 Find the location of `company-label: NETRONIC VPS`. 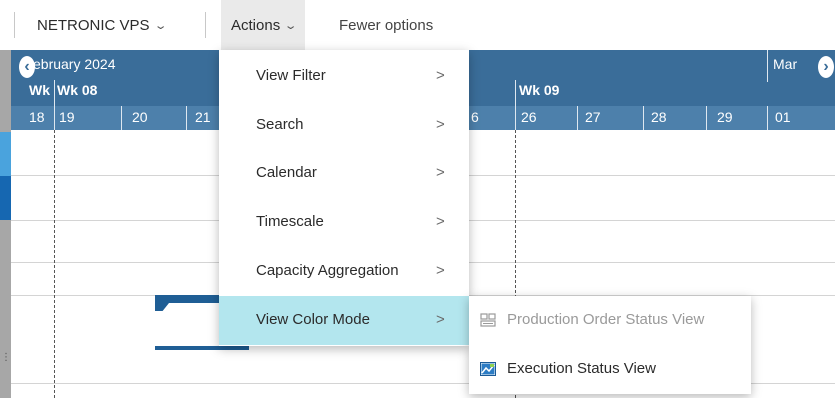

company-label: NETRONIC VPS is located at coordinates (93, 25).